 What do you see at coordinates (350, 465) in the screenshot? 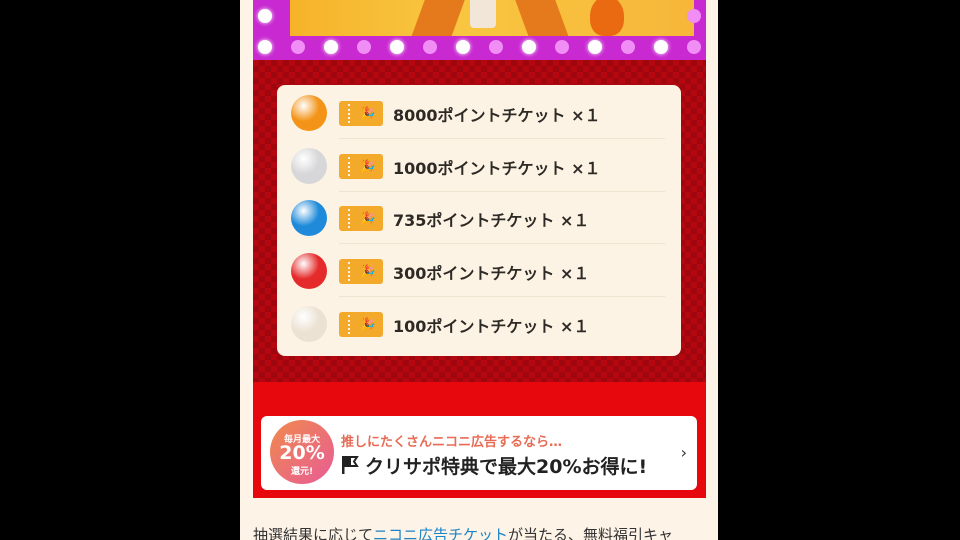
I see `flag-icon` at bounding box center [350, 465].